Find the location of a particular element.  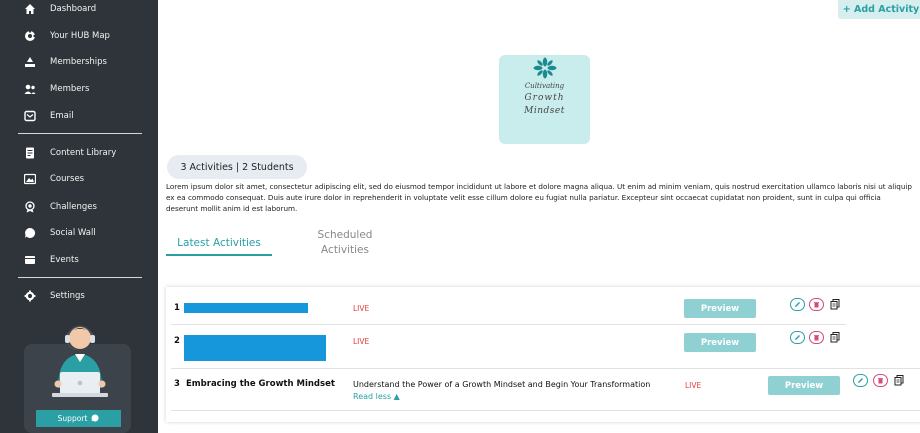

logo-text-line: Mindset is located at coordinates (544, 111).